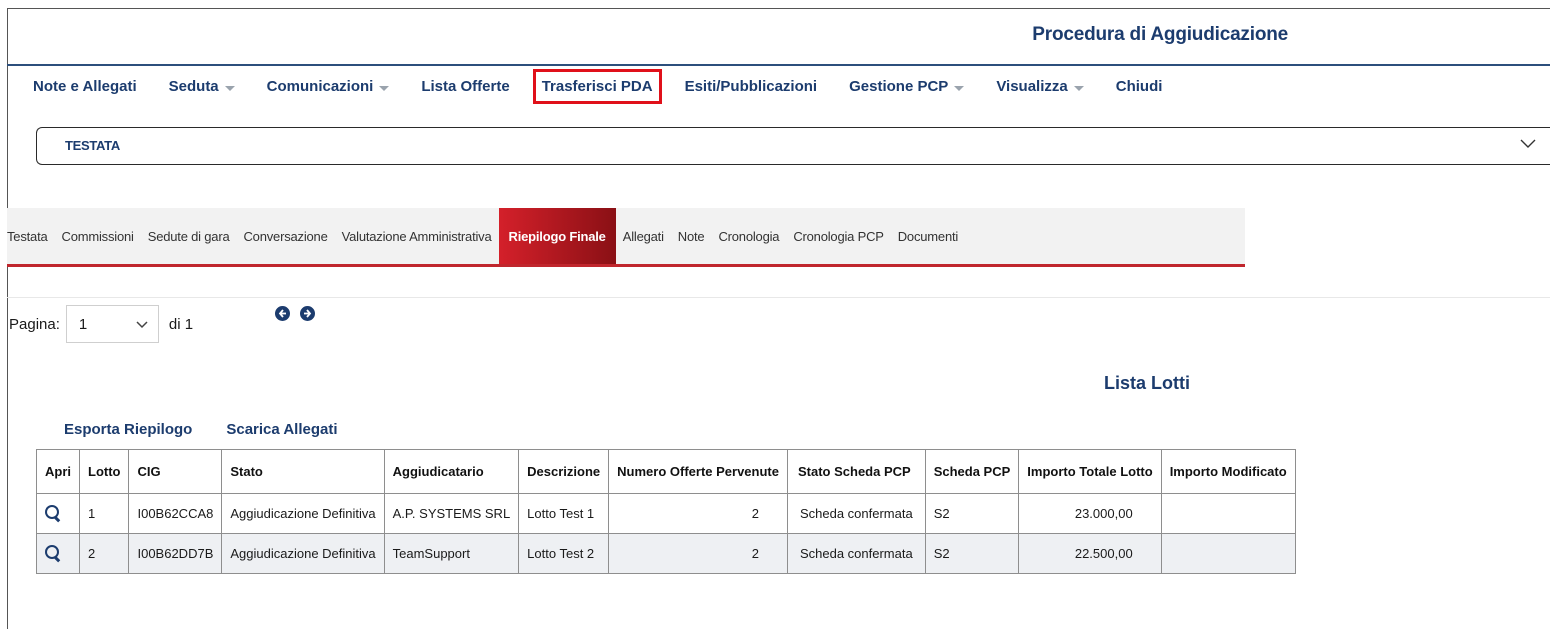  What do you see at coordinates (1147, 383) in the screenshot?
I see `lista-lotti-title: Lista Lotti` at bounding box center [1147, 383].